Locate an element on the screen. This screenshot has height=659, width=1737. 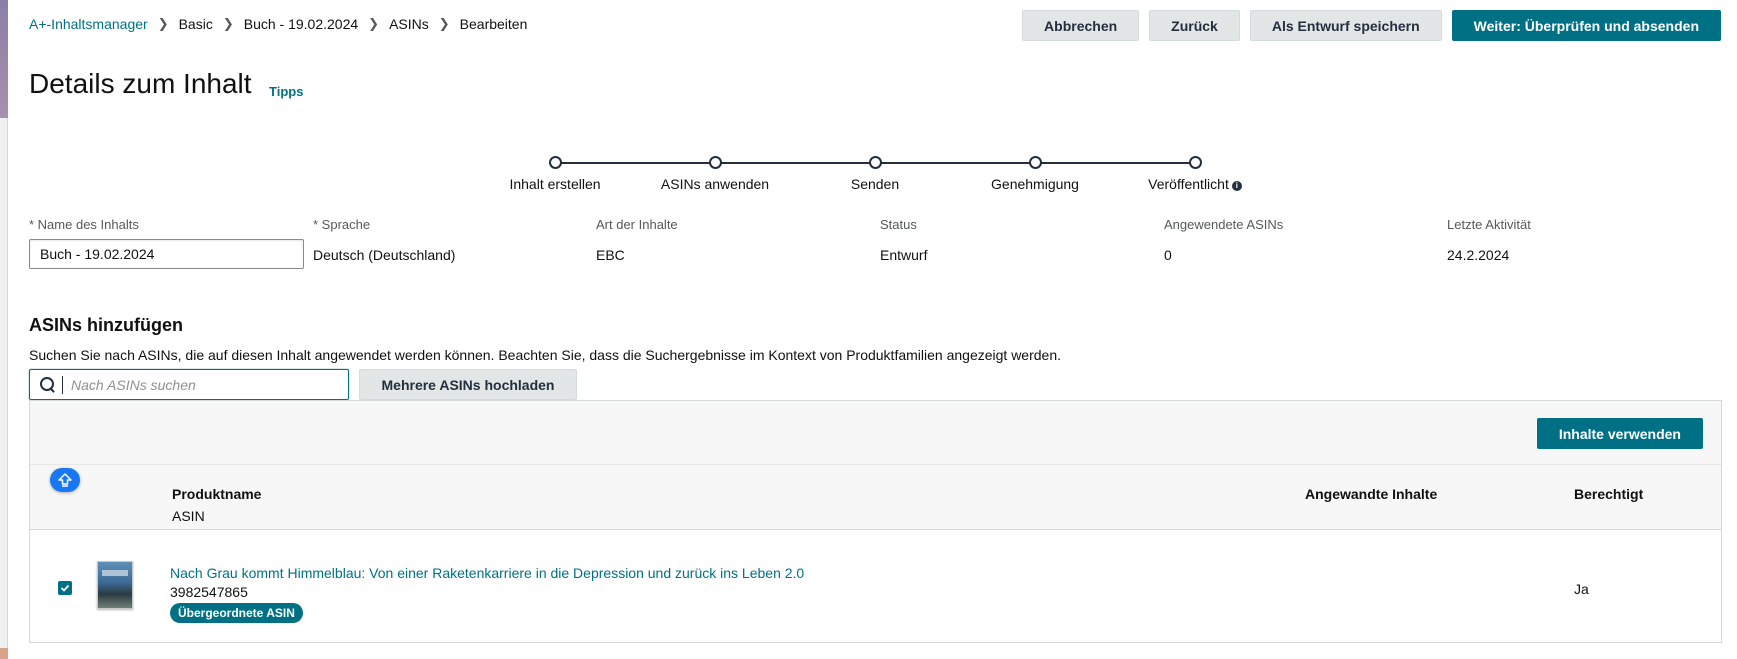
detail-content-name: * Name des Inhalts is located at coordinates (166, 243).